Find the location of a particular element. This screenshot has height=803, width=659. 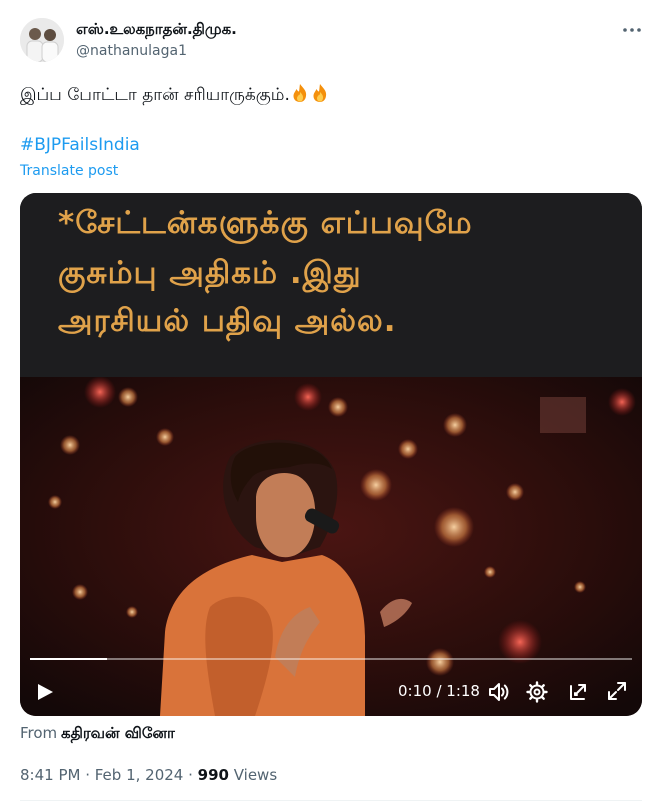

views-count: 990 is located at coordinates (213, 775).